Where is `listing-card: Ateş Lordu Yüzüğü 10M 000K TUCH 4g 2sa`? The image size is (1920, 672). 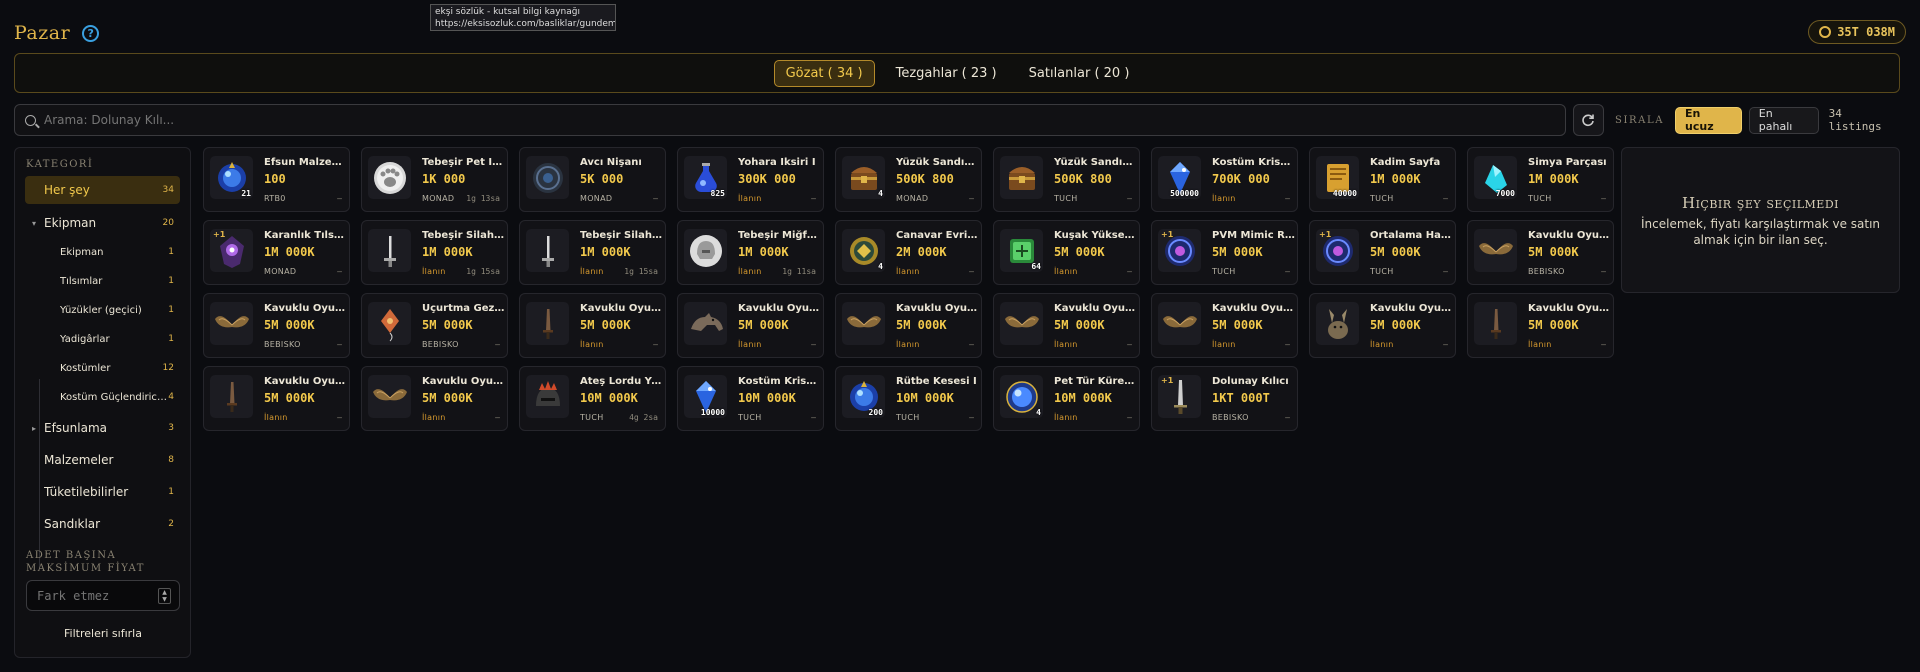 listing-card: Ateş Lordu Yüzüğü 10M 000K TUCH 4g 2sa is located at coordinates (592, 398).